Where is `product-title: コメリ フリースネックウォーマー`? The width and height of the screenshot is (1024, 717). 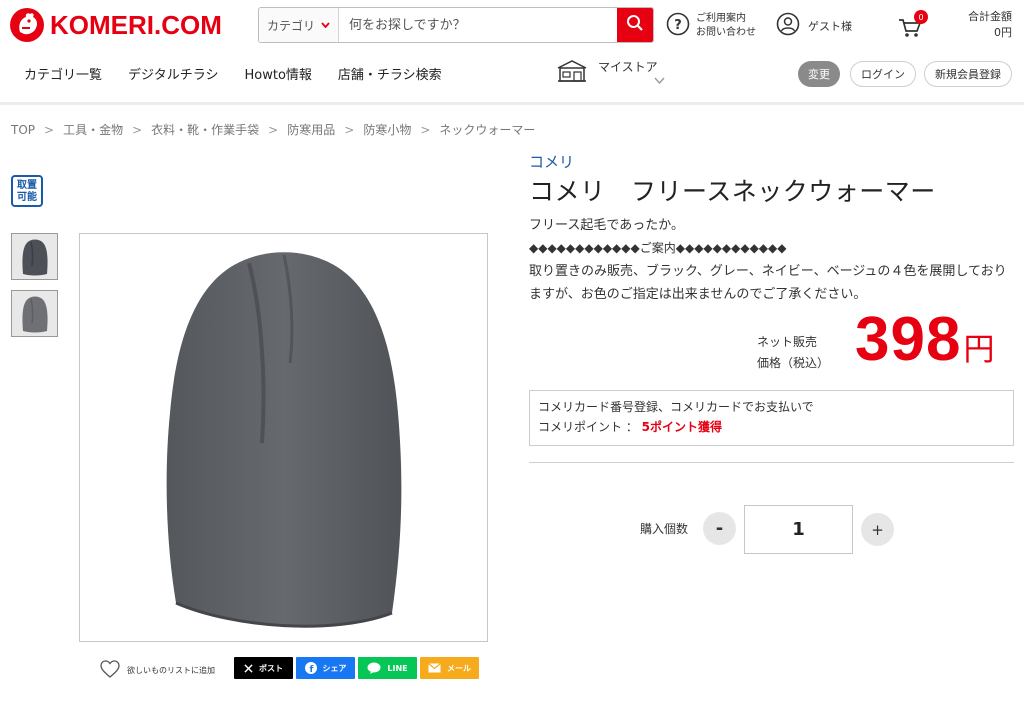
product-title: コメリ フリースネックウォーマー is located at coordinates (732, 191).